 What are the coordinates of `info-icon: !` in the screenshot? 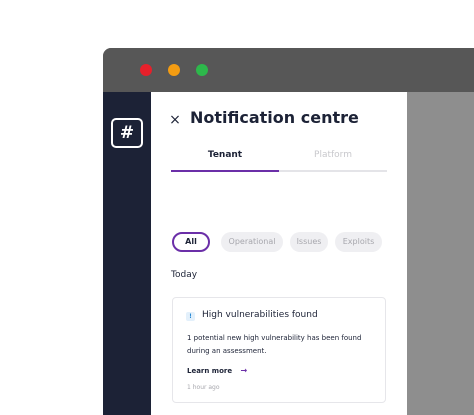 It's located at (190, 316).